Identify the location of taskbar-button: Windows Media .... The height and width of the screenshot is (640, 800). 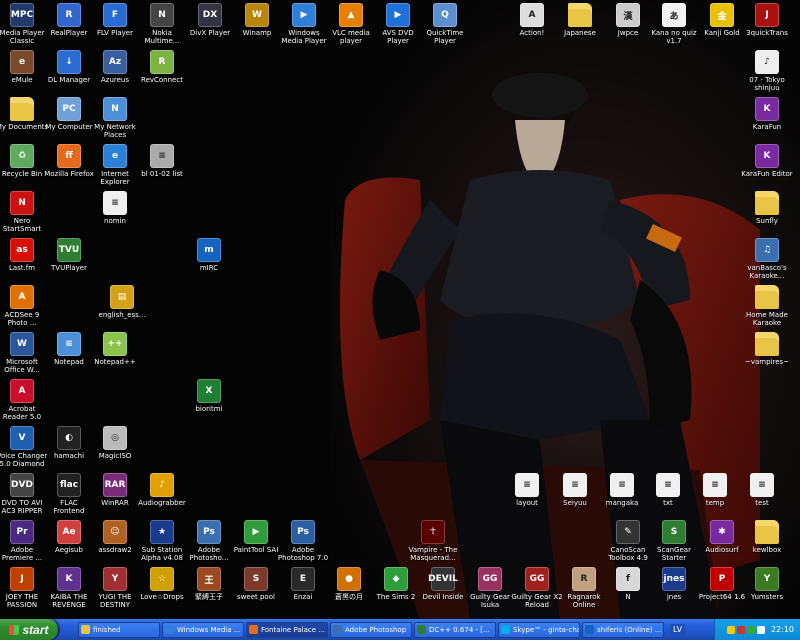
(203, 629).